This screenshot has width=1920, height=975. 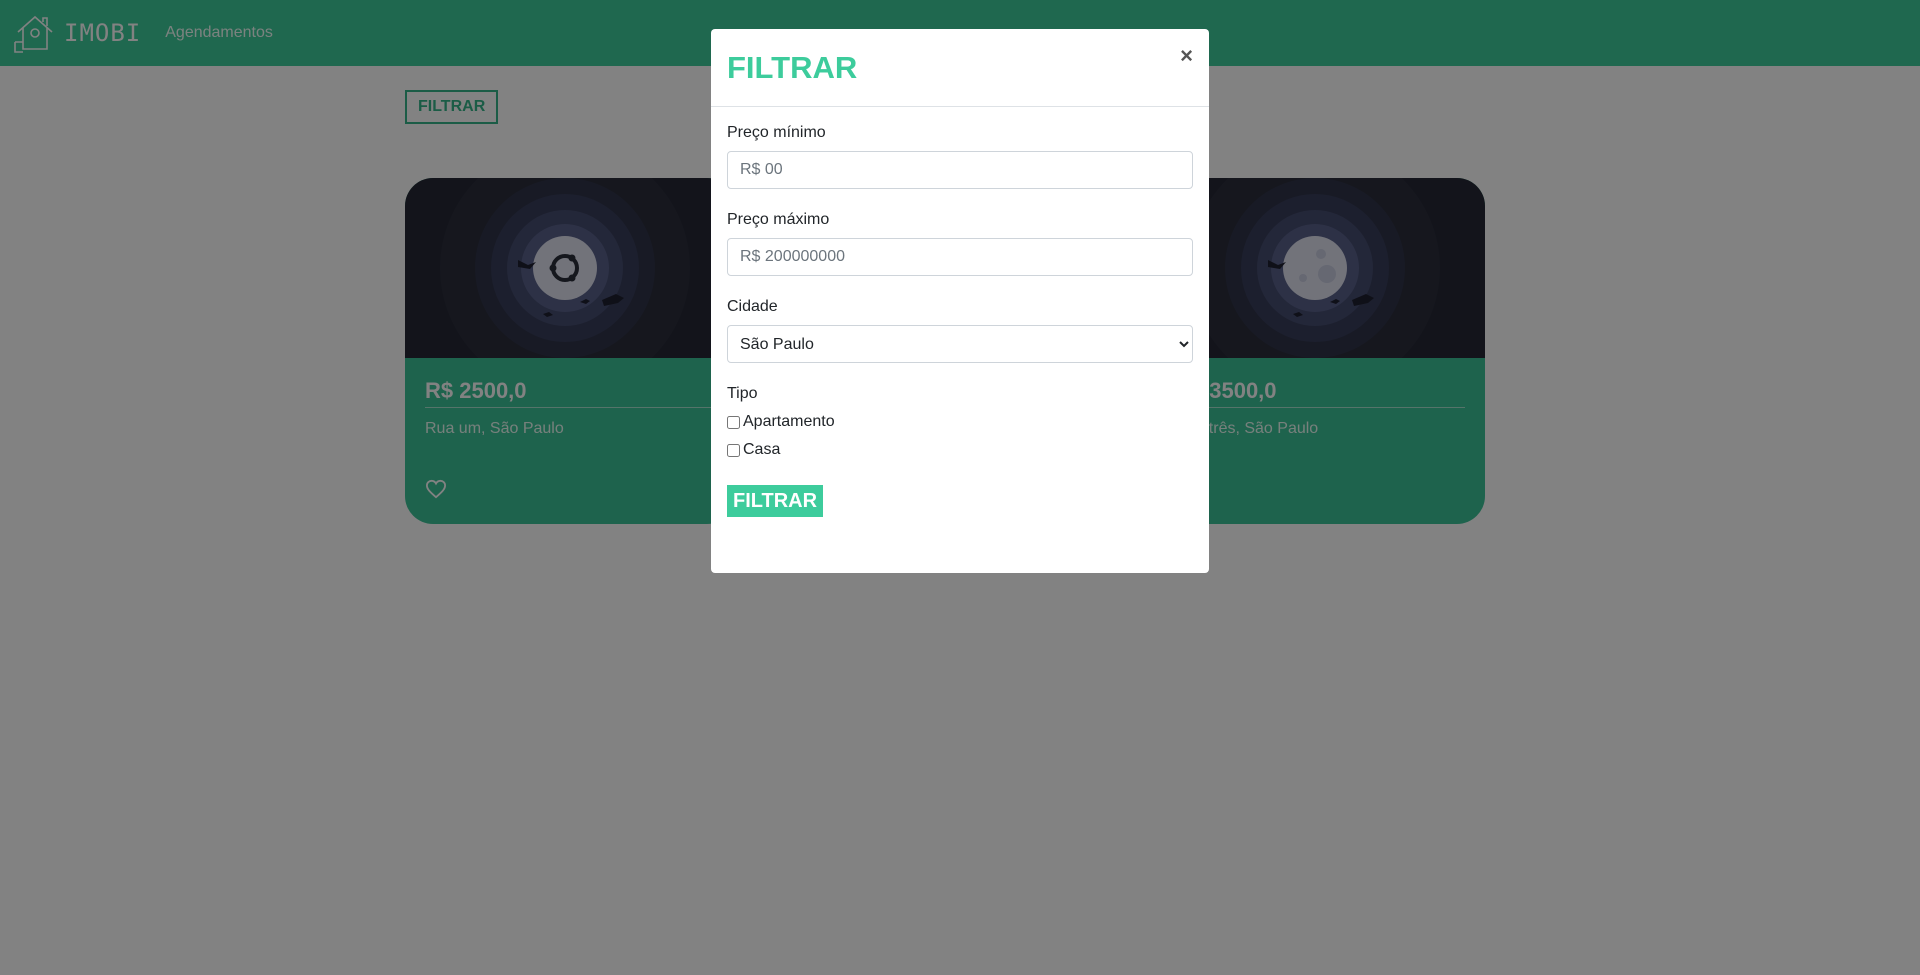 What do you see at coordinates (960, 450) in the screenshot?
I see `type-option-casa: Casa` at bounding box center [960, 450].